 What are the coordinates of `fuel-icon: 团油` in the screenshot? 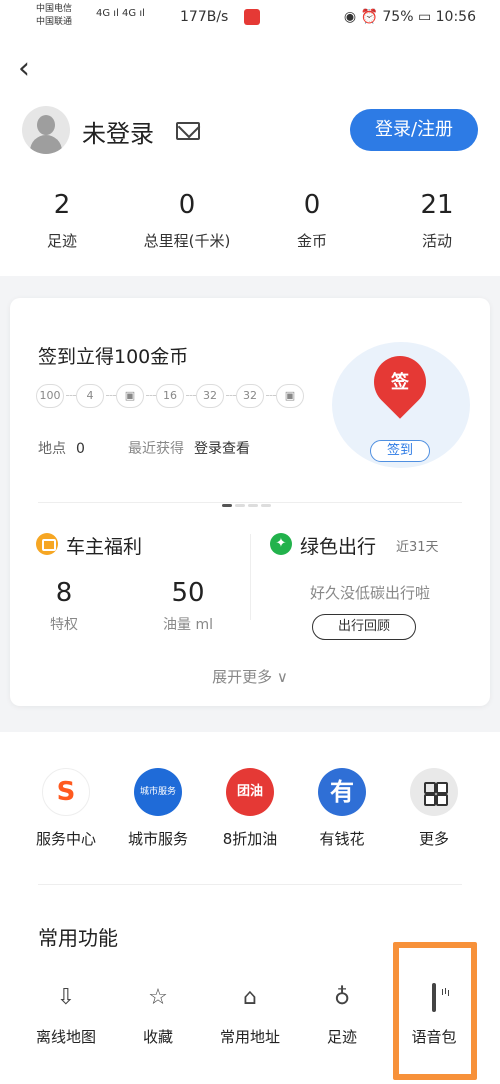 It's located at (250, 792).